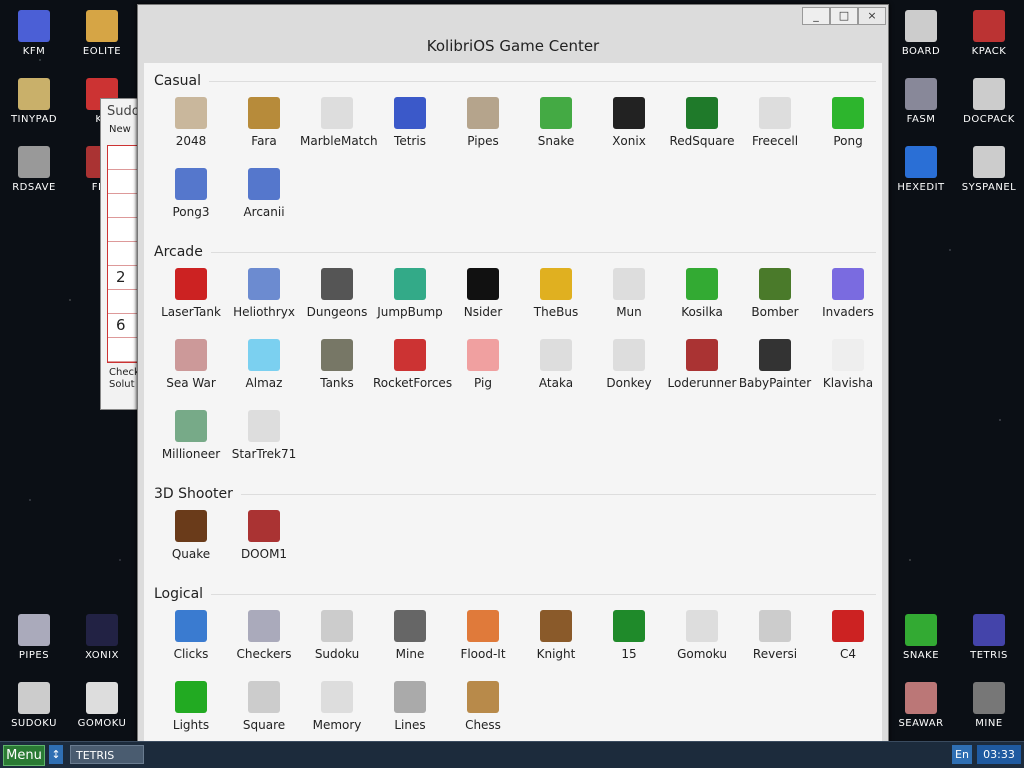  What do you see at coordinates (191, 364) in the screenshot?
I see `game-sea-war: Sea War` at bounding box center [191, 364].